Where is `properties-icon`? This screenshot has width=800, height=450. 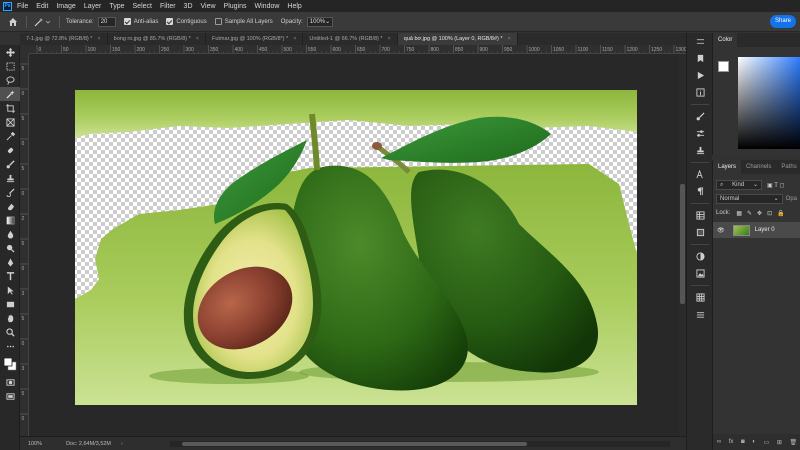 properties-icon is located at coordinates (700, 314).